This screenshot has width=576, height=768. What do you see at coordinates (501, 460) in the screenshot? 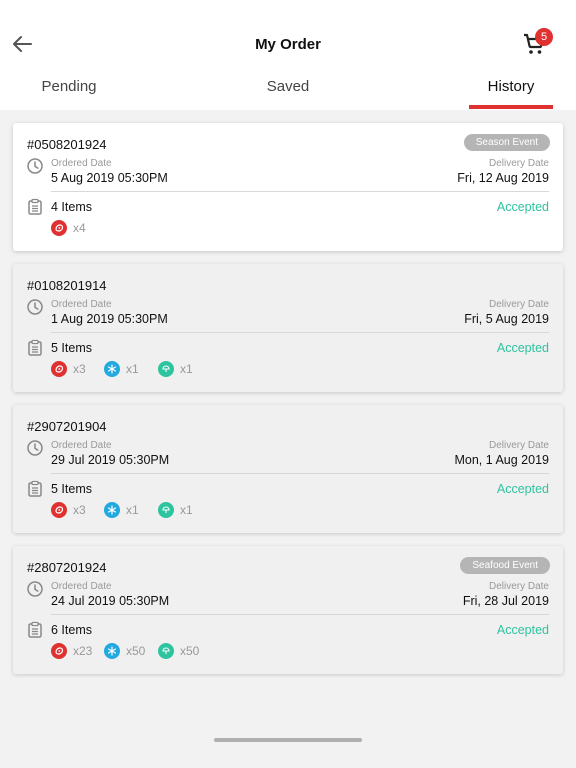
I see `delivery-date: Mon, 1 Aug 2019` at bounding box center [501, 460].